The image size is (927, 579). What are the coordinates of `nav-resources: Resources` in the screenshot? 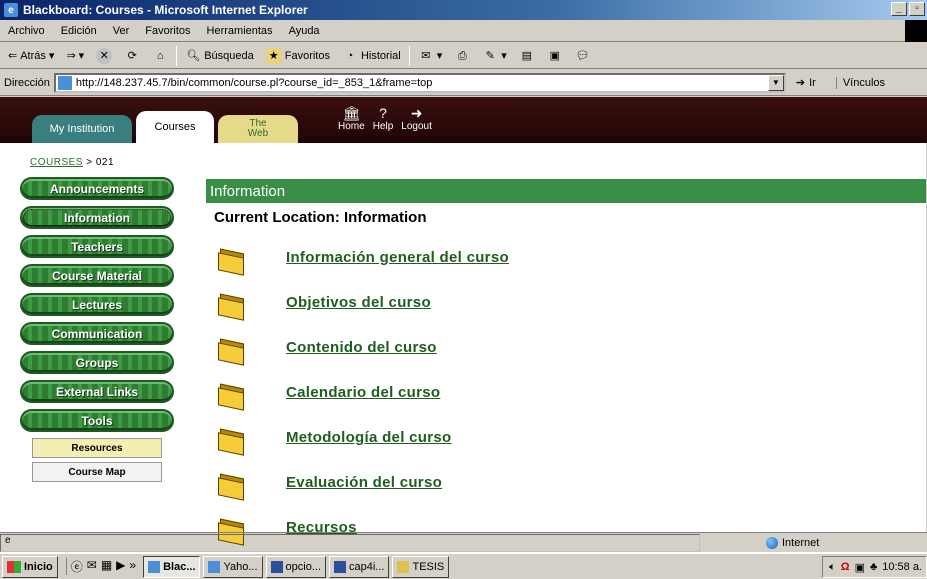 It's located at (97, 448).